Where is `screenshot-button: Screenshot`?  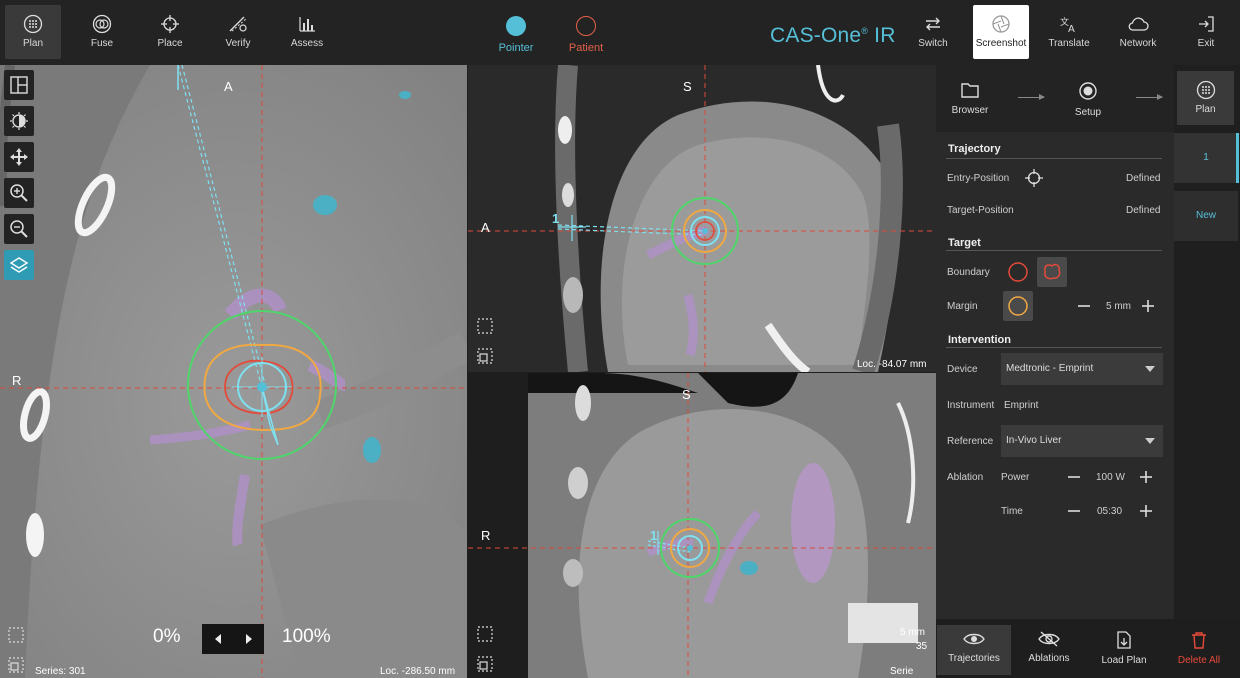 screenshot-button: Screenshot is located at coordinates (1001, 32).